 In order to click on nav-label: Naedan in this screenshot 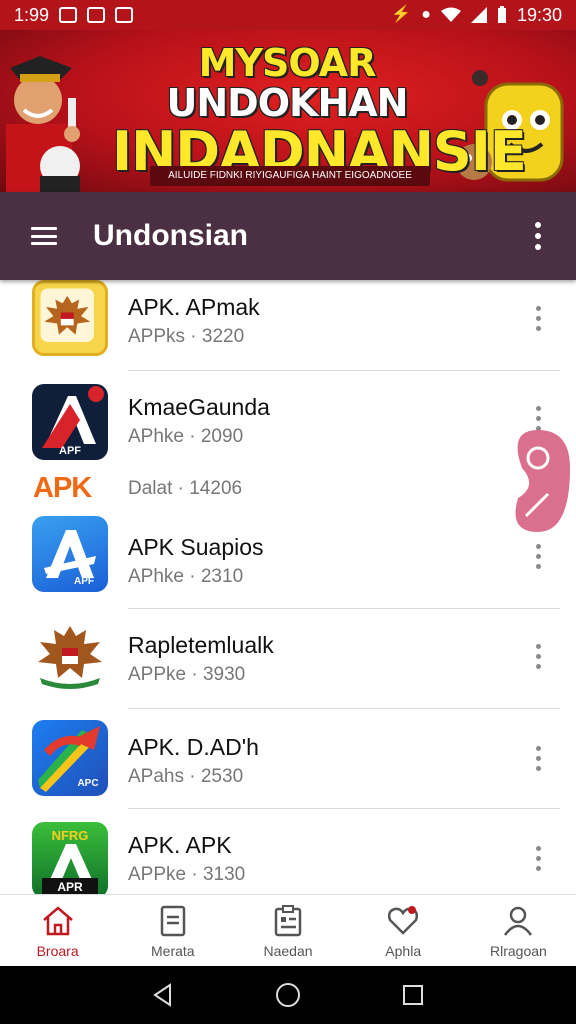, I will do `click(288, 951)`.